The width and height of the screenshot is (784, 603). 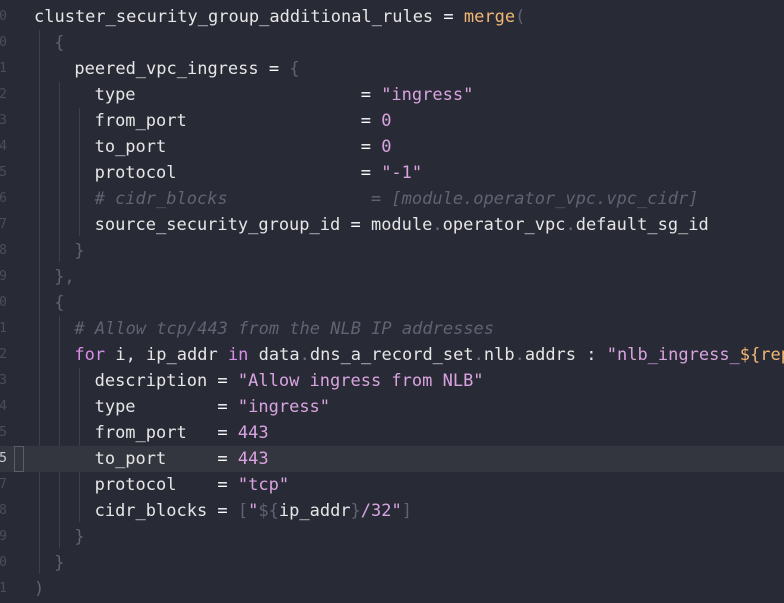 What do you see at coordinates (392, 537) in the screenshot?
I see `code-line: 9}` at bounding box center [392, 537].